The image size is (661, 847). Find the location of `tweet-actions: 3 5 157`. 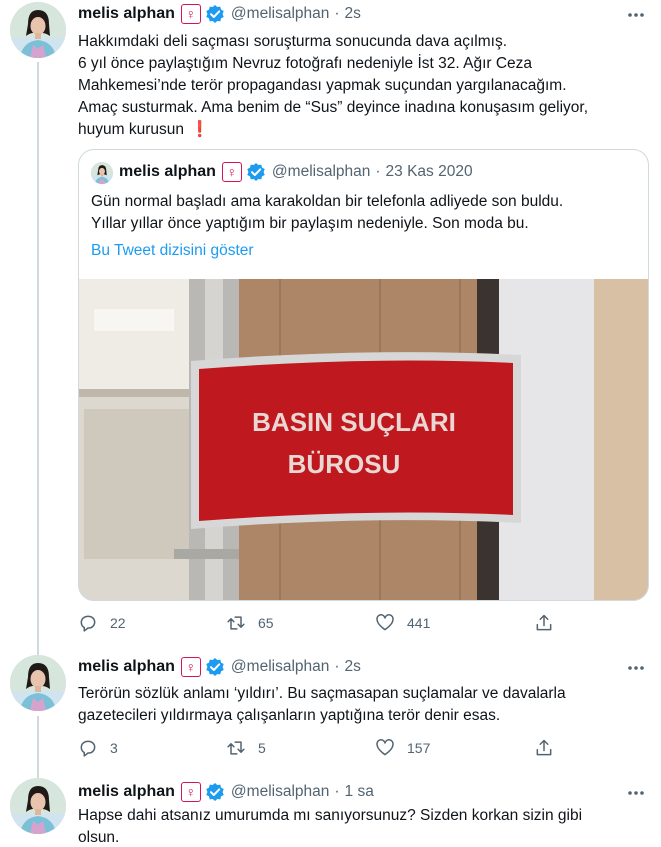

tweet-actions: 3 5 157 is located at coordinates (318, 748).